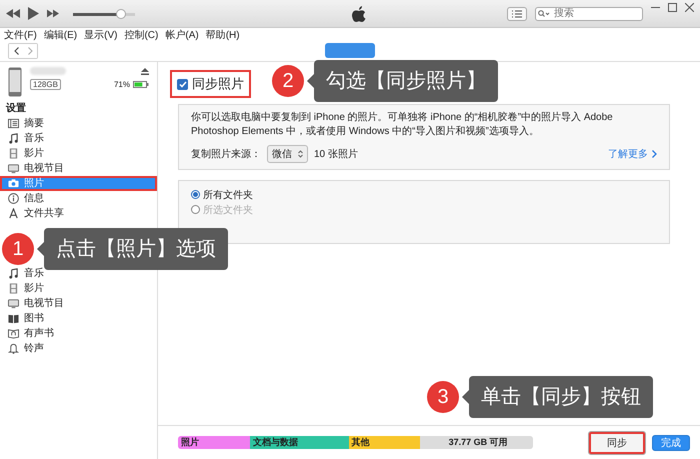 Image resolution: width=700 pixels, height=459 pixels. Describe the element at coordinates (13, 333) in the screenshot. I see `audiobook-icon` at that location.